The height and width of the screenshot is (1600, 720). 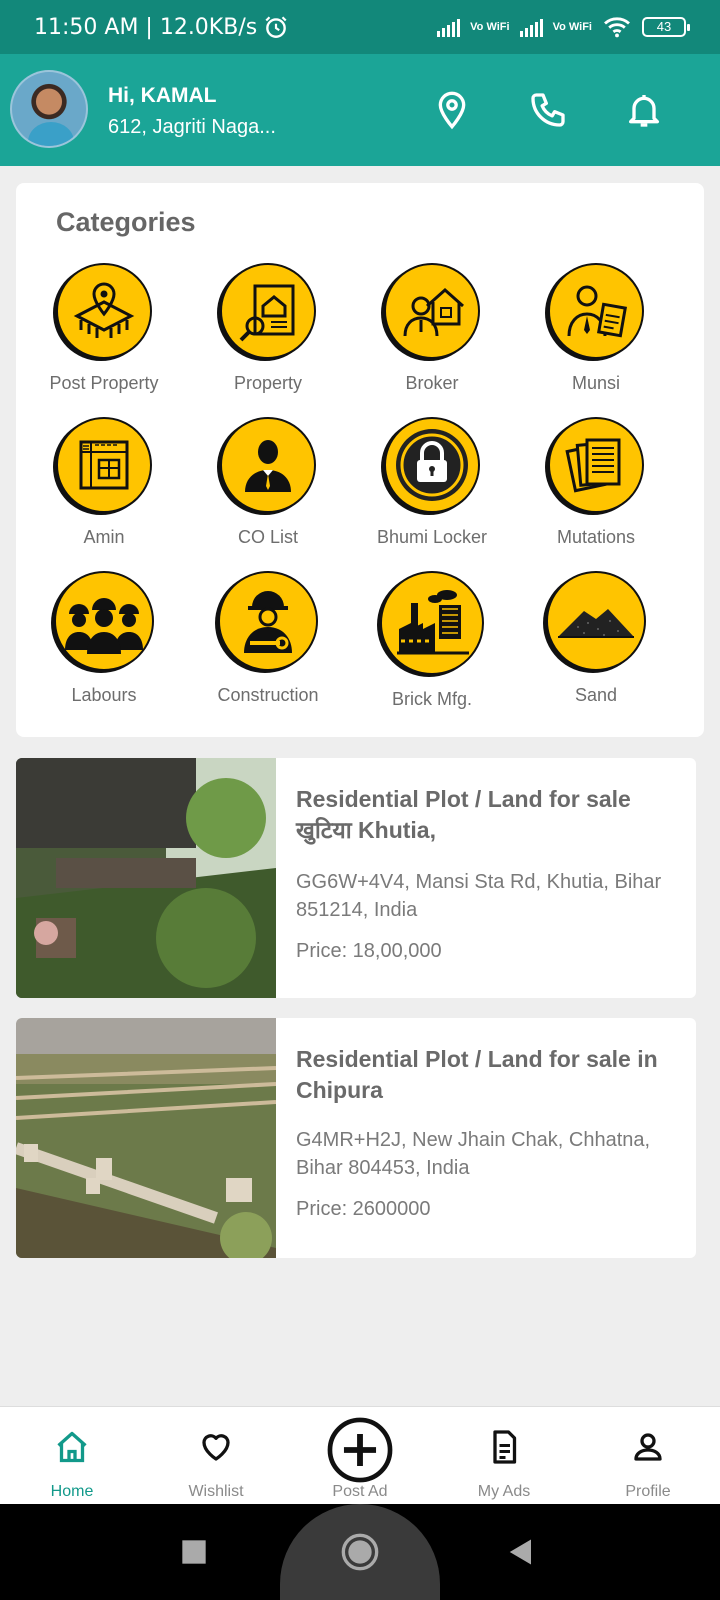 I want to click on categories-title: Categories, so click(x=126, y=222).